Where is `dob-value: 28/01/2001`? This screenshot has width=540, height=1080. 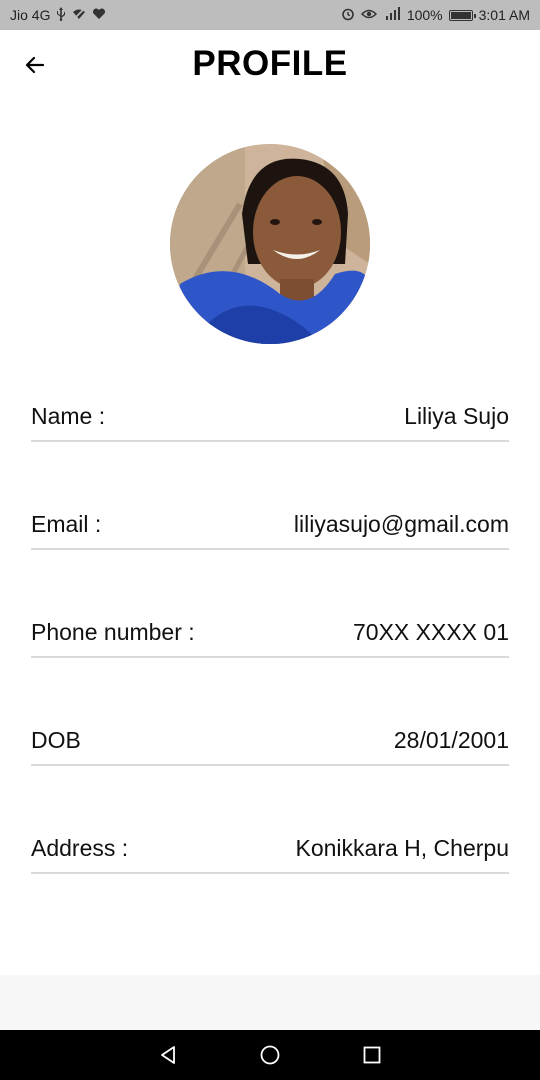
dob-value: 28/01/2001 is located at coordinates (451, 740).